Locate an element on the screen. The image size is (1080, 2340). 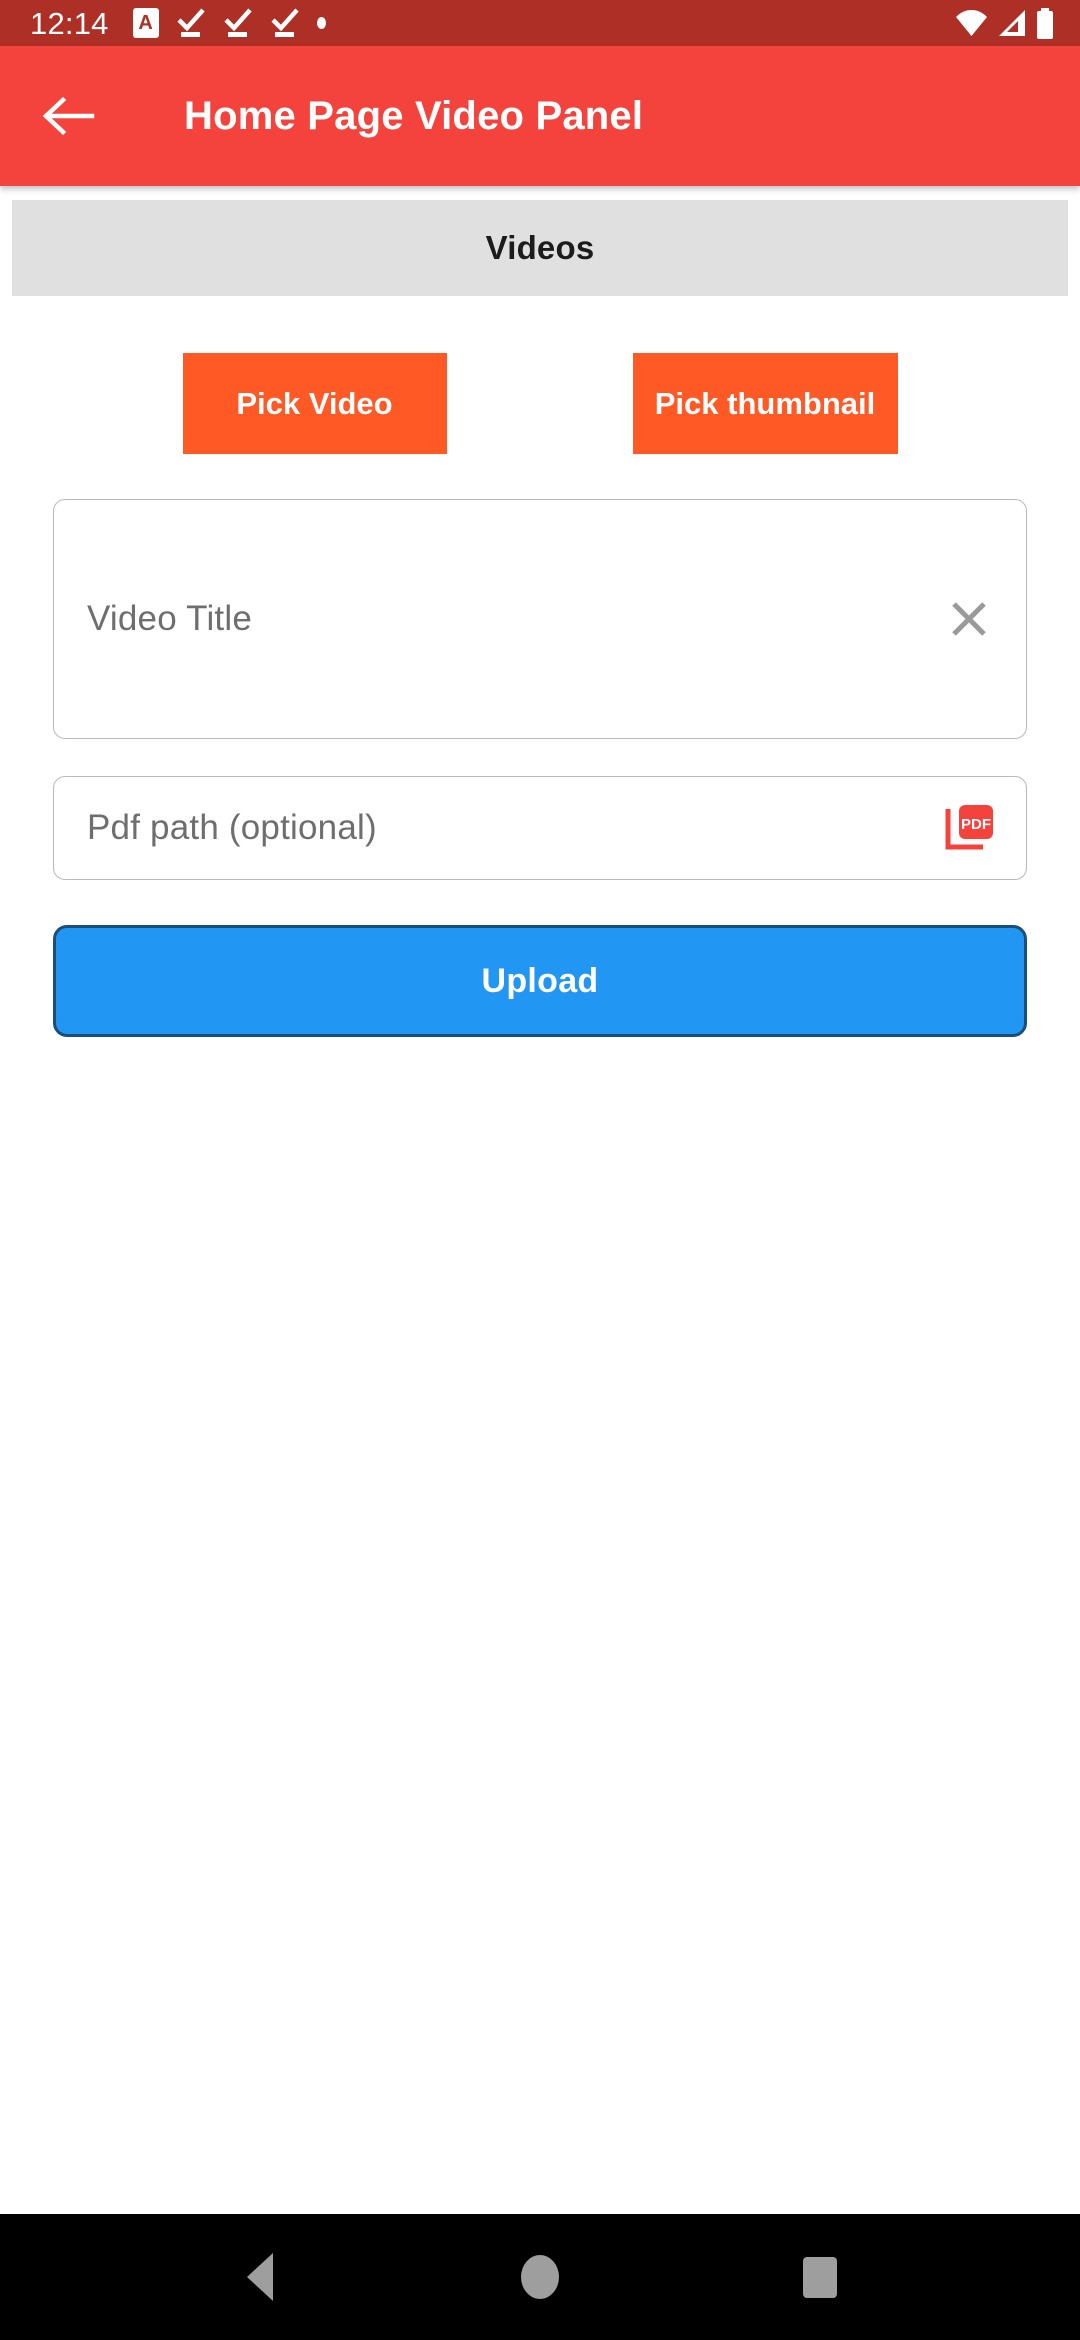
app-notification-badge: A is located at coordinates (145, 23).